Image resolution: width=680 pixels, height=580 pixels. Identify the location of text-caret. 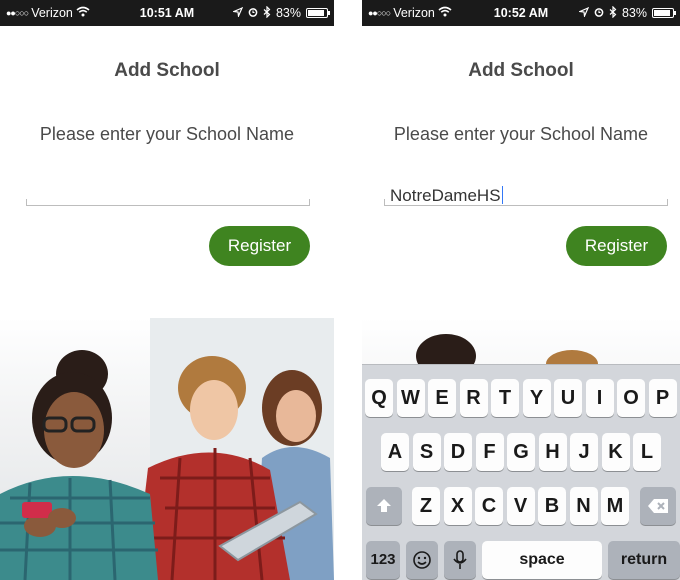
(502, 195).